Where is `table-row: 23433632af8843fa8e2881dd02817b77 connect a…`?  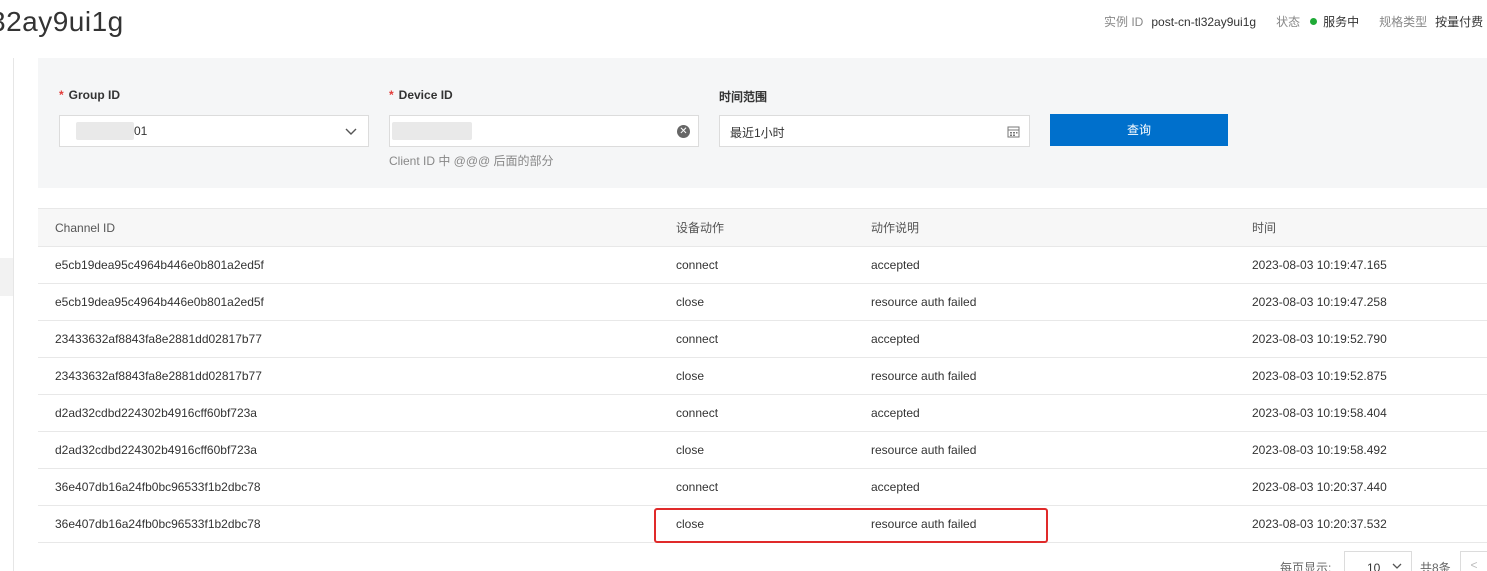 table-row: 23433632af8843fa8e2881dd02817b77 connect a… is located at coordinates (762, 339).